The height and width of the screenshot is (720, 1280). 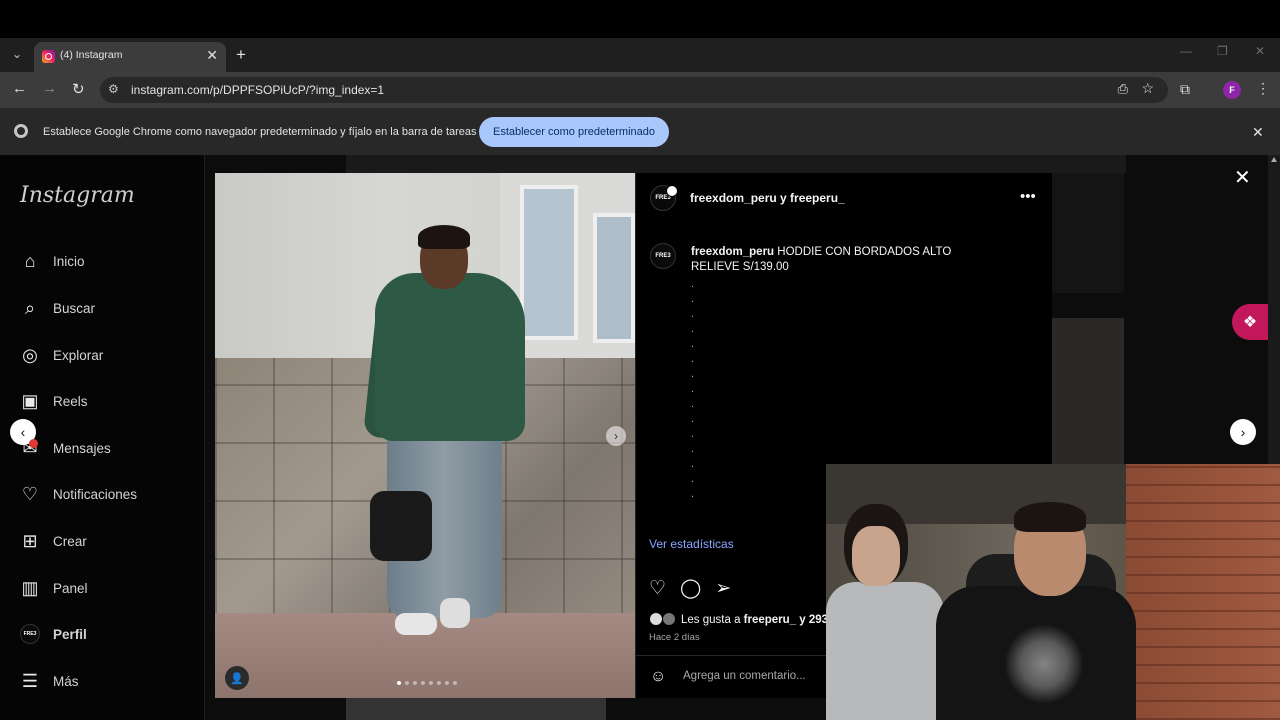 What do you see at coordinates (33, 443) in the screenshot?
I see `notification-badge` at bounding box center [33, 443].